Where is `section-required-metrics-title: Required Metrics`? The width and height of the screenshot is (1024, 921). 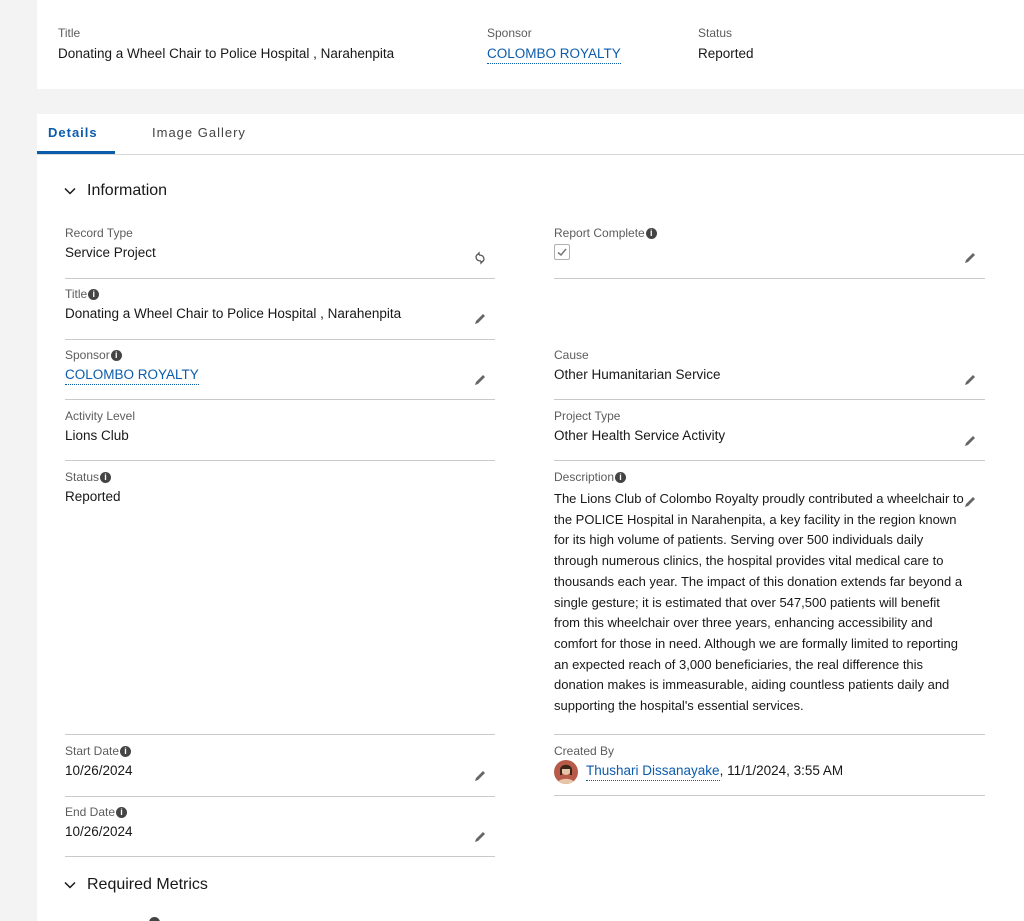 section-required-metrics-title: Required Metrics is located at coordinates (147, 884).